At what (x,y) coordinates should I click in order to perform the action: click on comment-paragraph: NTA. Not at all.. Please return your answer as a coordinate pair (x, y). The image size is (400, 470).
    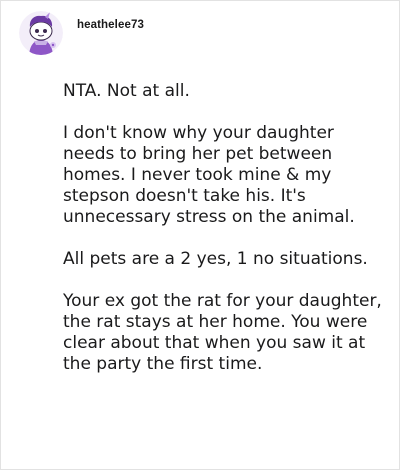
    Looking at the image, I should click on (126, 91).